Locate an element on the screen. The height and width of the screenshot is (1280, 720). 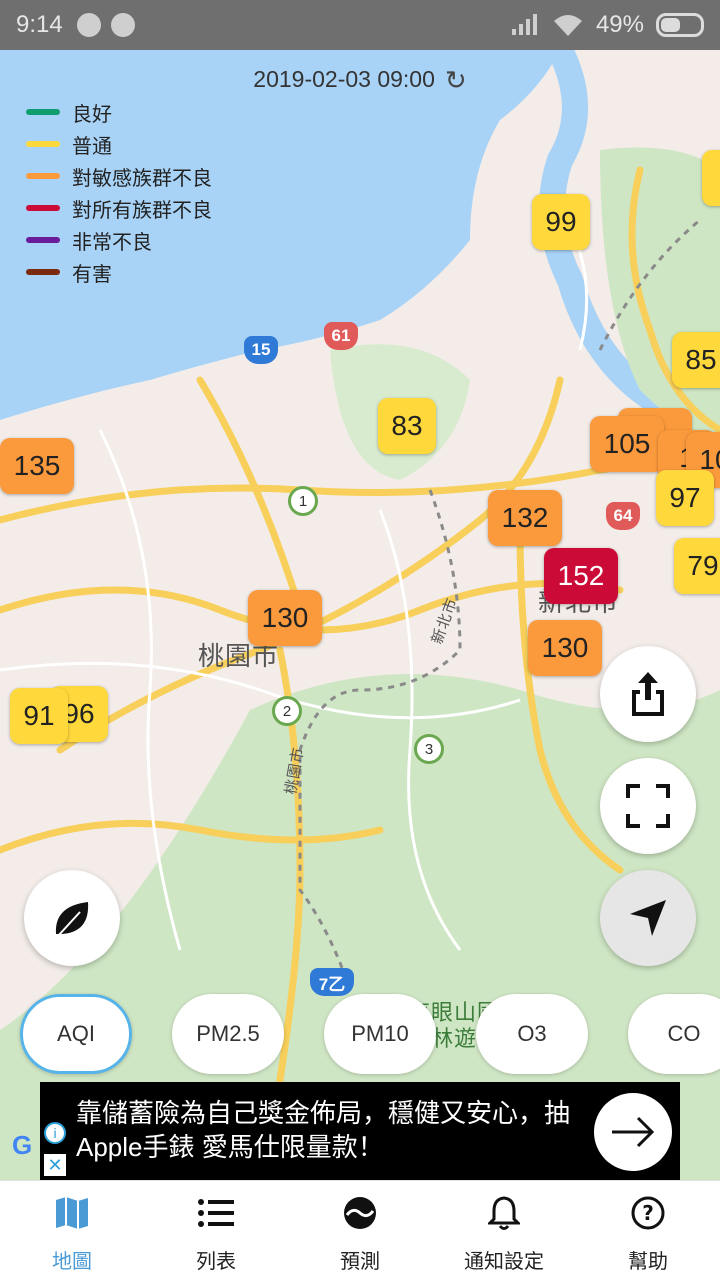
legend-item: 對敏感族群不良 is located at coordinates (119, 176).